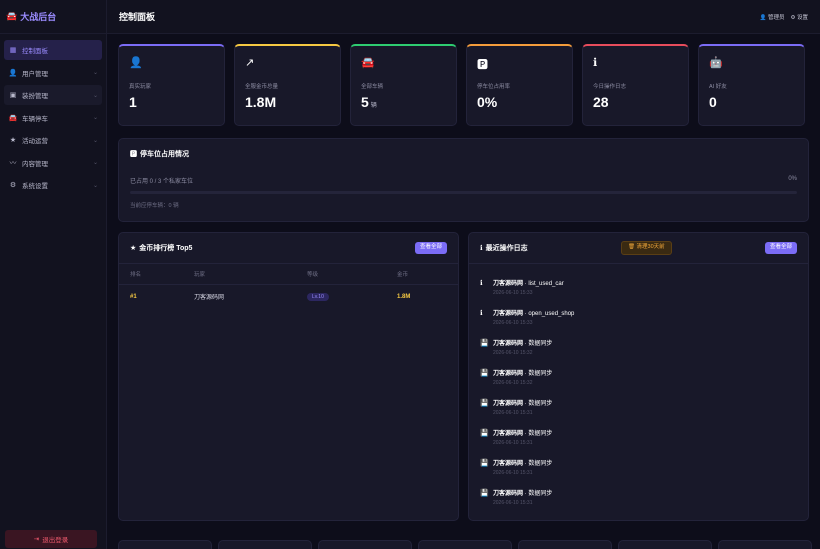  Describe the element at coordinates (35, 51) in the screenshot. I see `sidebar-item-label: 控制面板` at that location.